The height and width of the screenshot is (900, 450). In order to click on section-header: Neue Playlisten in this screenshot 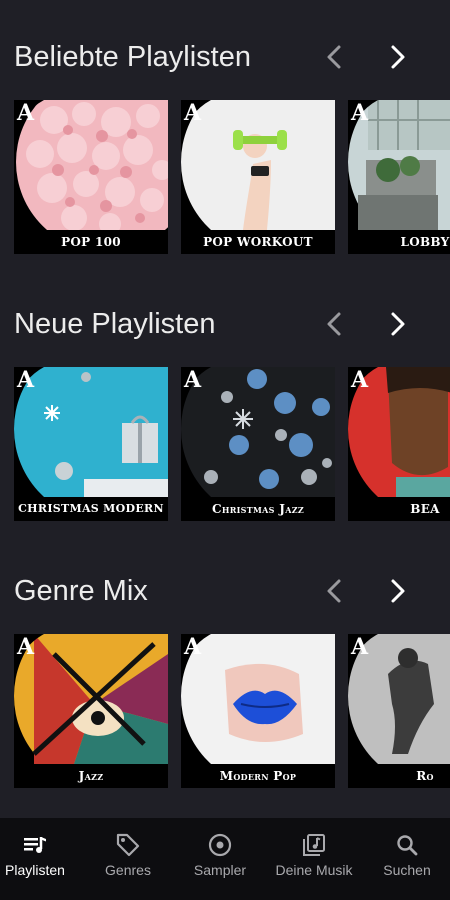, I will do `click(224, 324)`.